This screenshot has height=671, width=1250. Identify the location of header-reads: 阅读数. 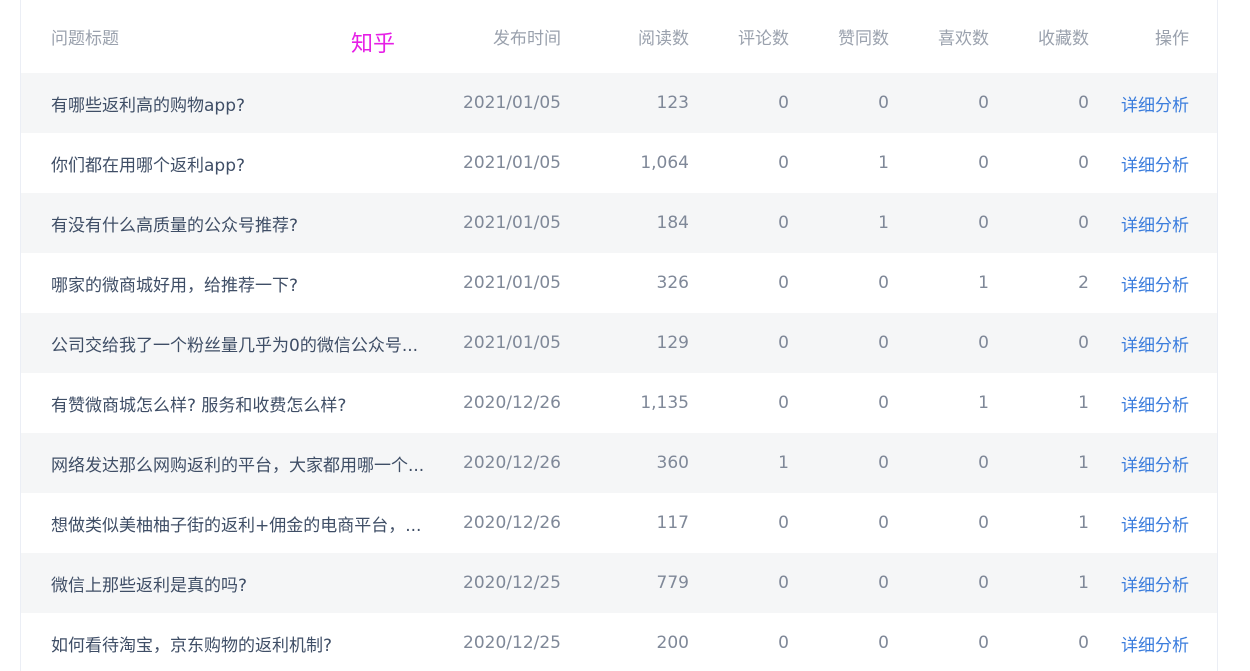
(663, 39).